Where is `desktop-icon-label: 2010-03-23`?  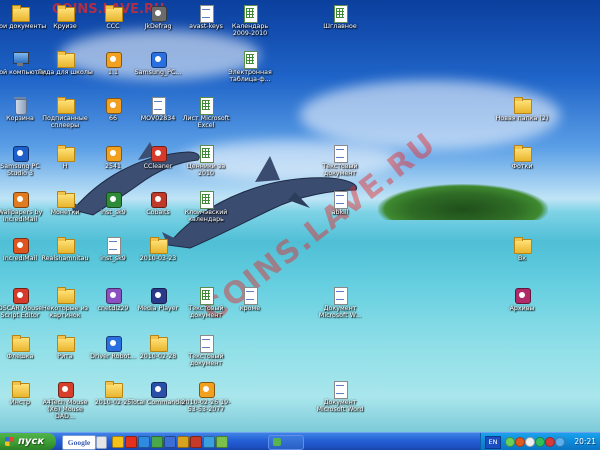
desktop-icon-label: 2010-03-23 is located at coordinates (158, 258).